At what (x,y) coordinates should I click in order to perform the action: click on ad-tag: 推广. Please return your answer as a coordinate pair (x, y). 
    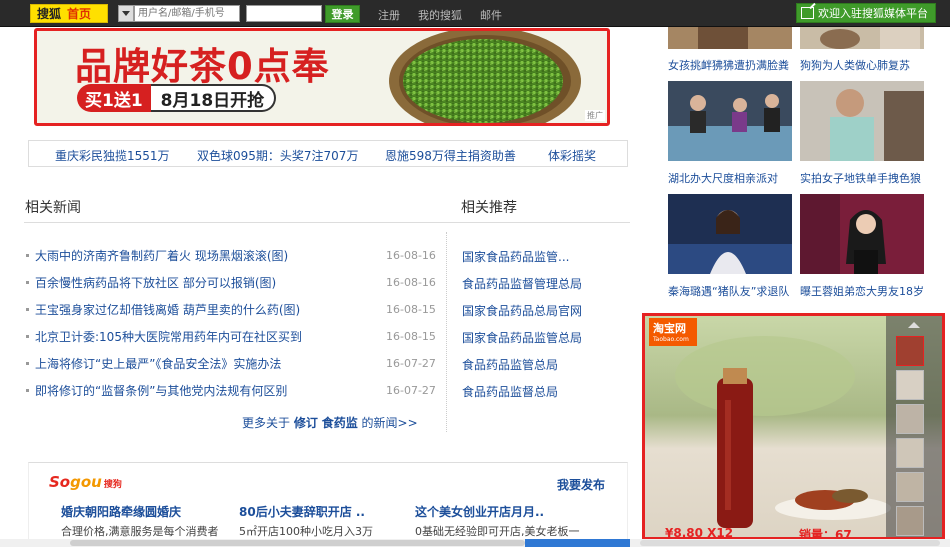
    Looking at the image, I should click on (595, 115).